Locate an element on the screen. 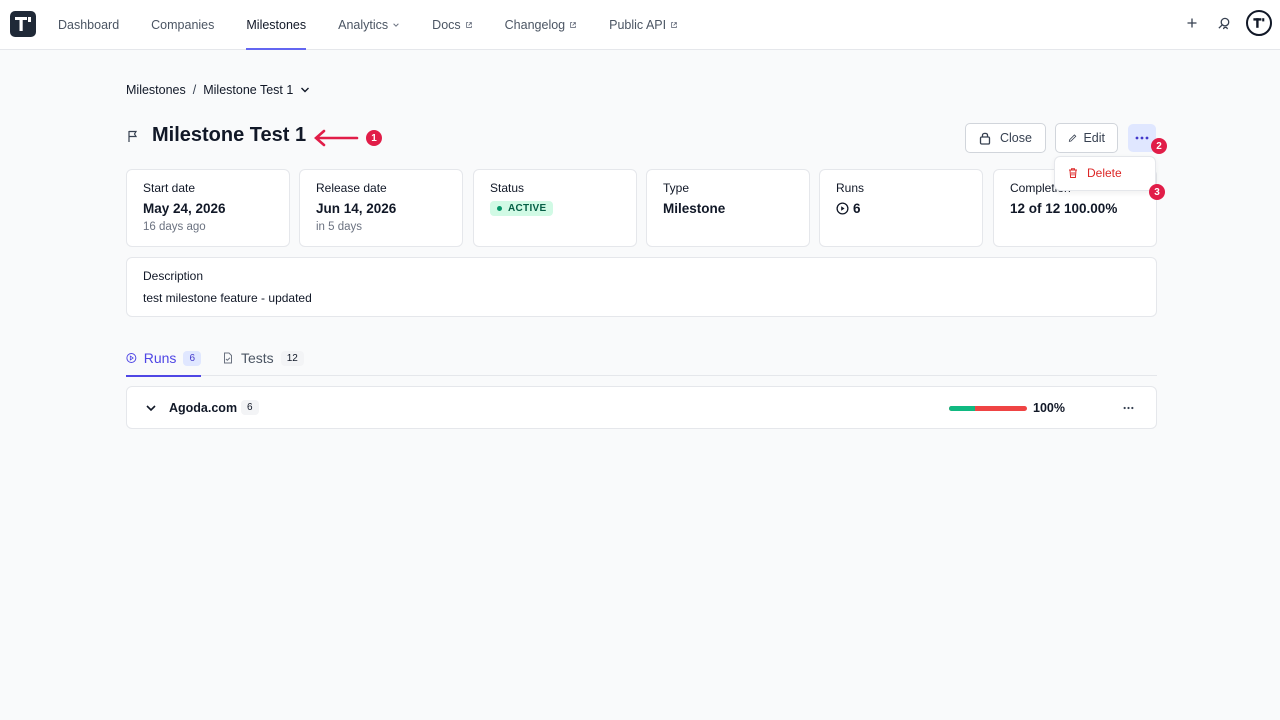 The width and height of the screenshot is (1280, 720). tab-runs-label: Runs is located at coordinates (160, 358).